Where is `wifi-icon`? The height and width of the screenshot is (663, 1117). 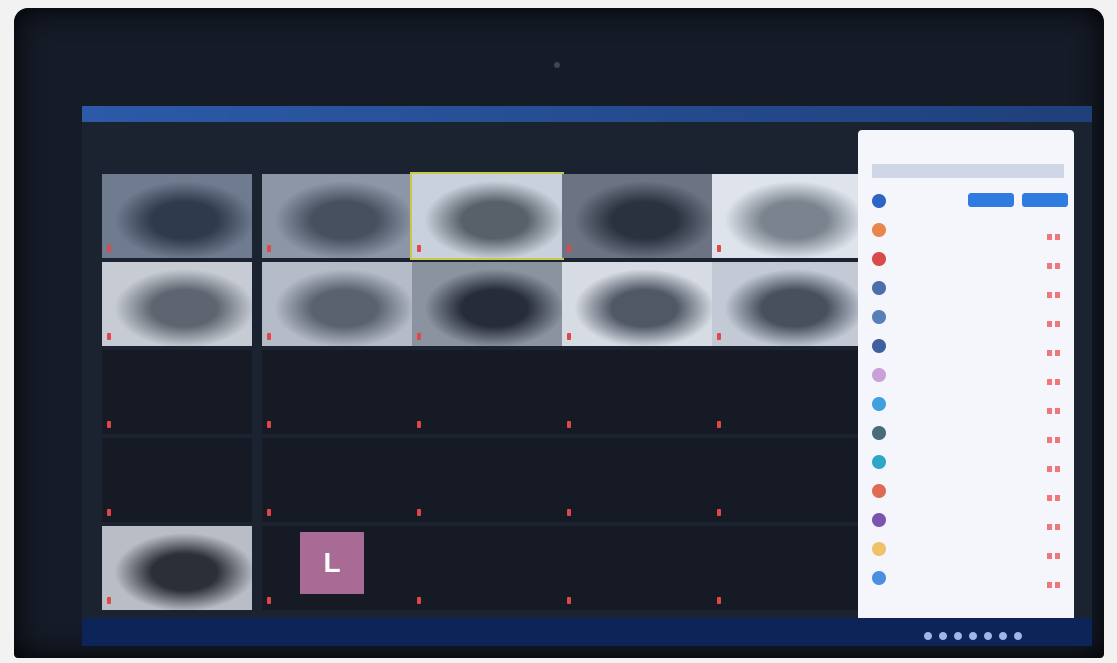 wifi-icon is located at coordinates (928, 636).